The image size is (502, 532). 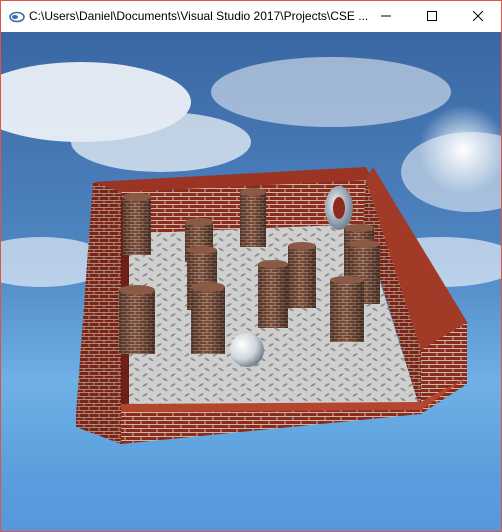 I want to click on maximize-button, so click(x=432, y=16).